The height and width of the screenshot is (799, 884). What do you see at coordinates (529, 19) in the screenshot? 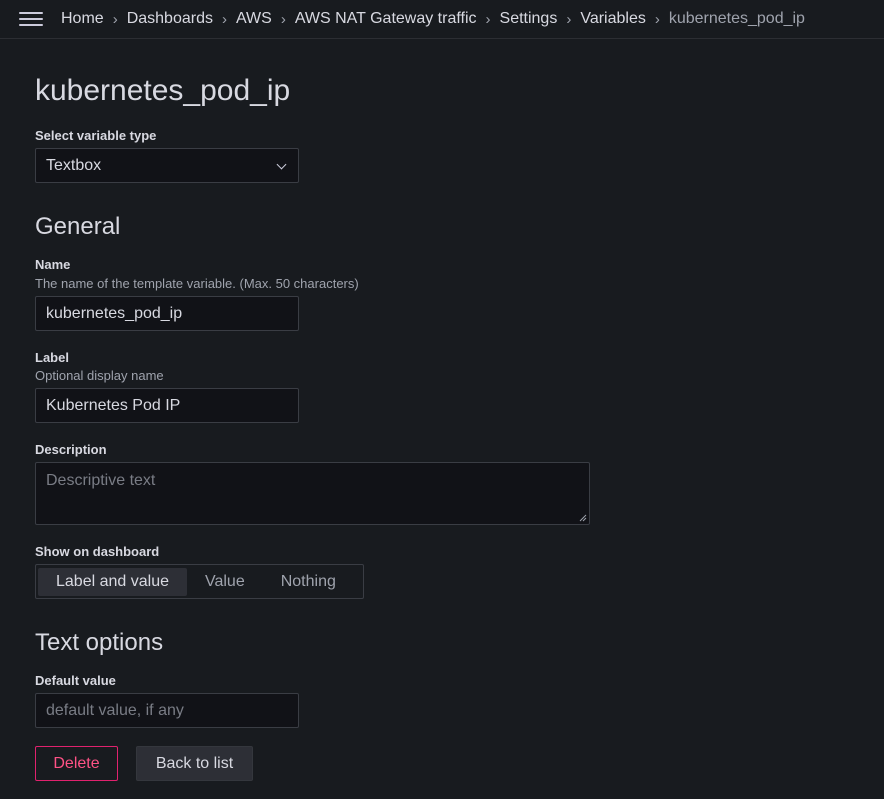
I see `breadcrumb-settings: Settings` at bounding box center [529, 19].